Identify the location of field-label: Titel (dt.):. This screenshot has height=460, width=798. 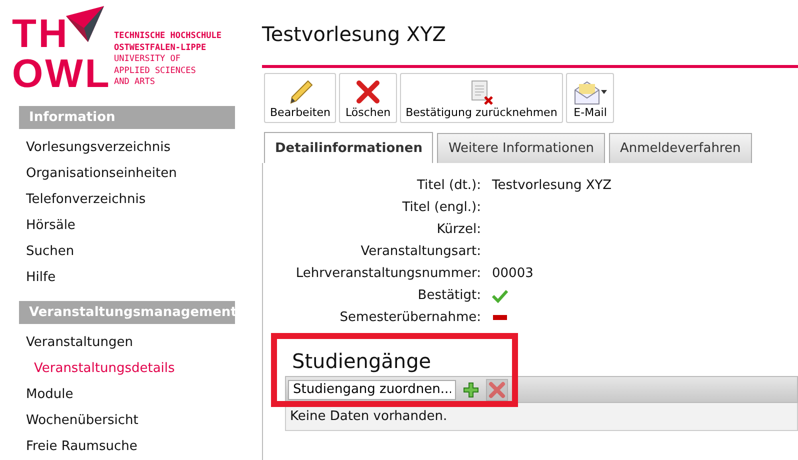
(448, 185).